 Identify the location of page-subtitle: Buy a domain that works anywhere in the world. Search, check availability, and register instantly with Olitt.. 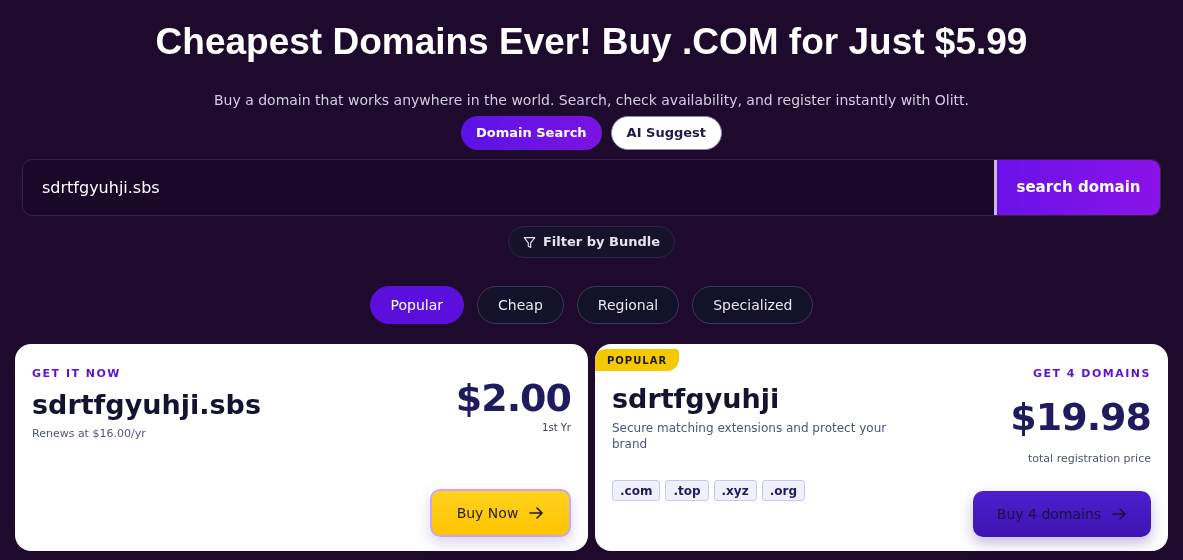
(591, 100).